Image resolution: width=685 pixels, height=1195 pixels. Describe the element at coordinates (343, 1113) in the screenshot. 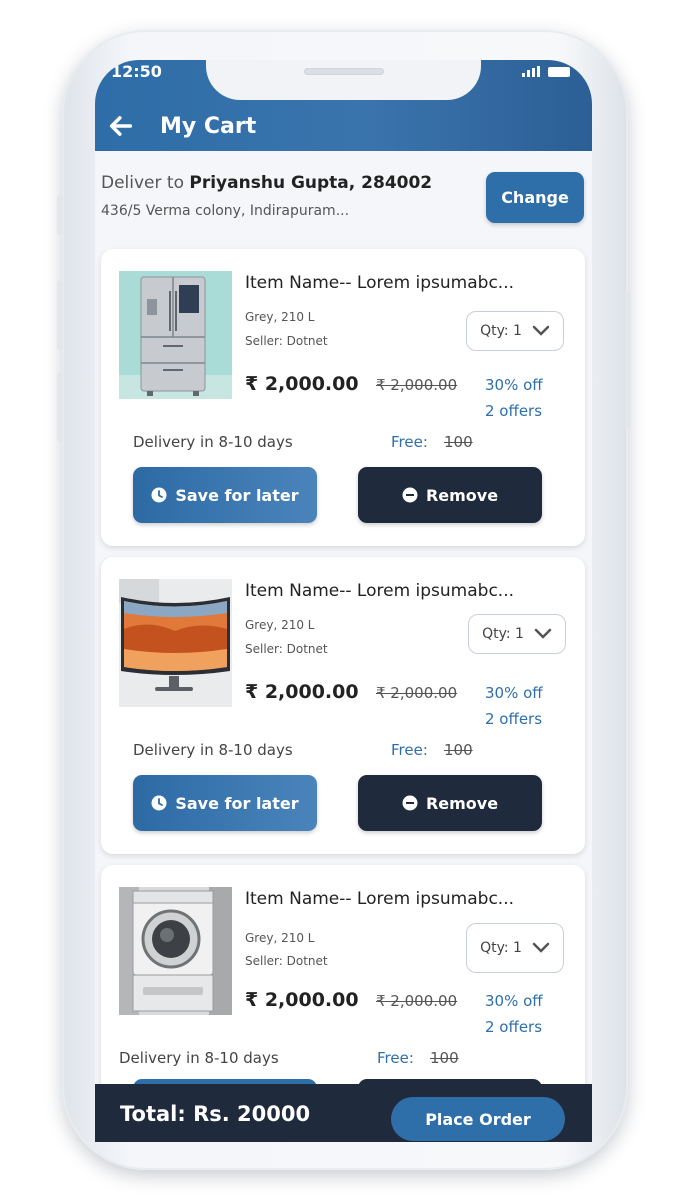

I see `checkout-bar: Total: Rs. 20000 Place Order` at that location.